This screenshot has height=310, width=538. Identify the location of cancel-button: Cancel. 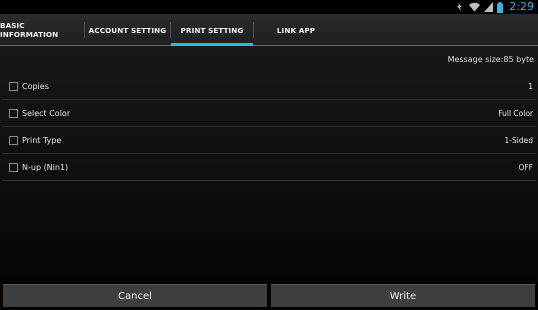
(135, 295).